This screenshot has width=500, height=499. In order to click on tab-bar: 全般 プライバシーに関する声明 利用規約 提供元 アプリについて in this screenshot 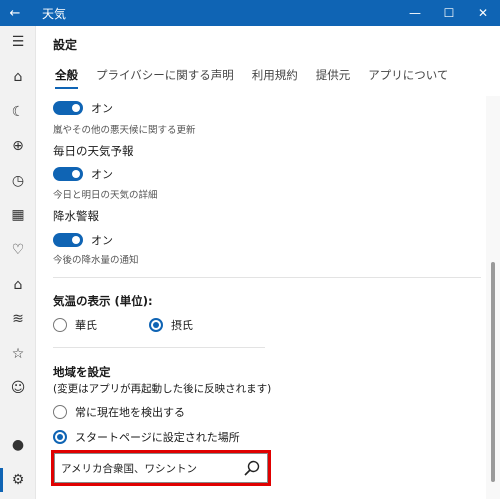, I will do `click(251, 78)`.